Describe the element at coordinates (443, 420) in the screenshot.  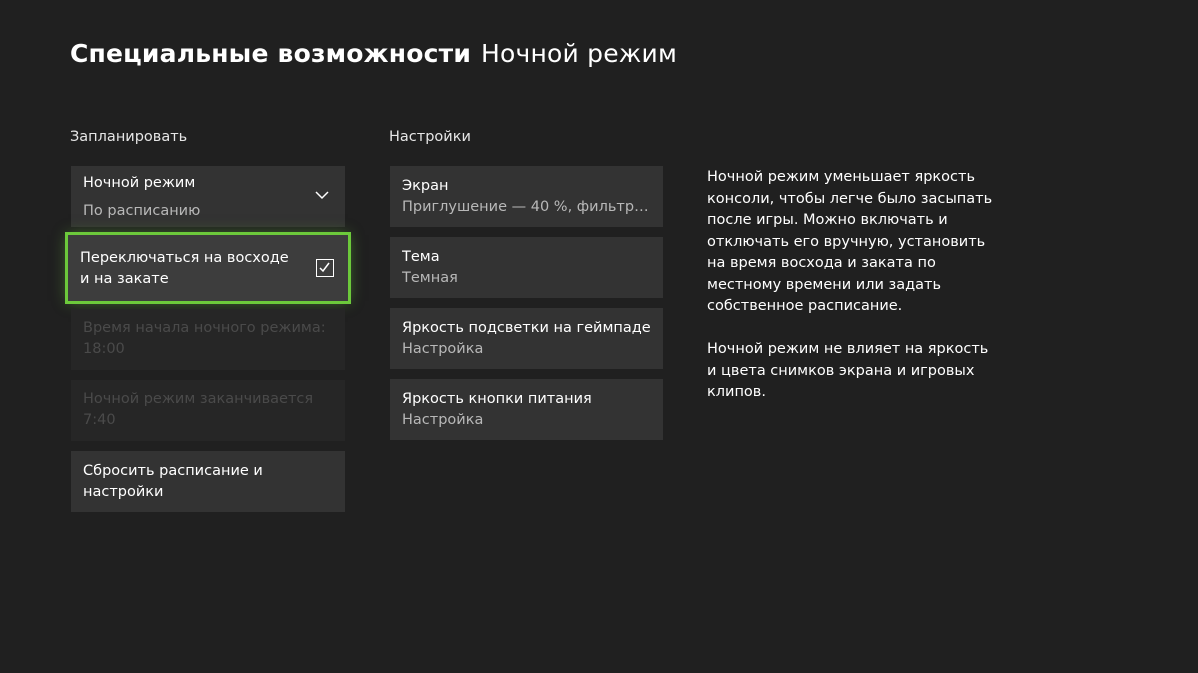
I see `settings-item-power-button-brightness-value: Настройка` at that location.